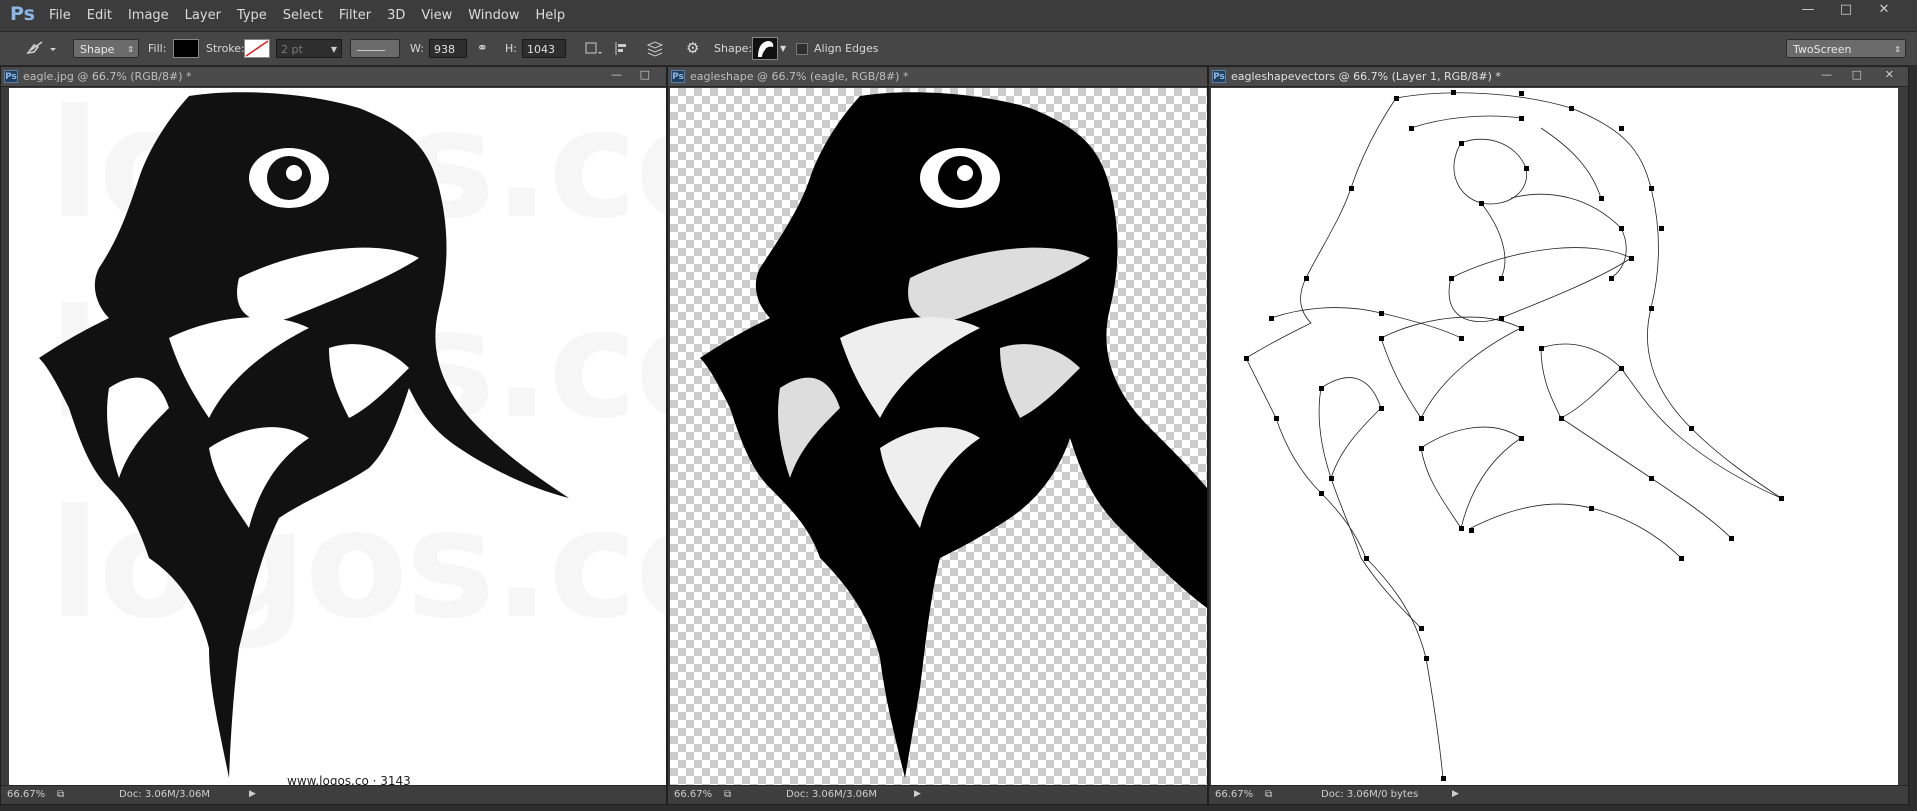 The height and width of the screenshot is (811, 1917). Describe the element at coordinates (60, 15) in the screenshot. I see `menu-file: File` at that location.